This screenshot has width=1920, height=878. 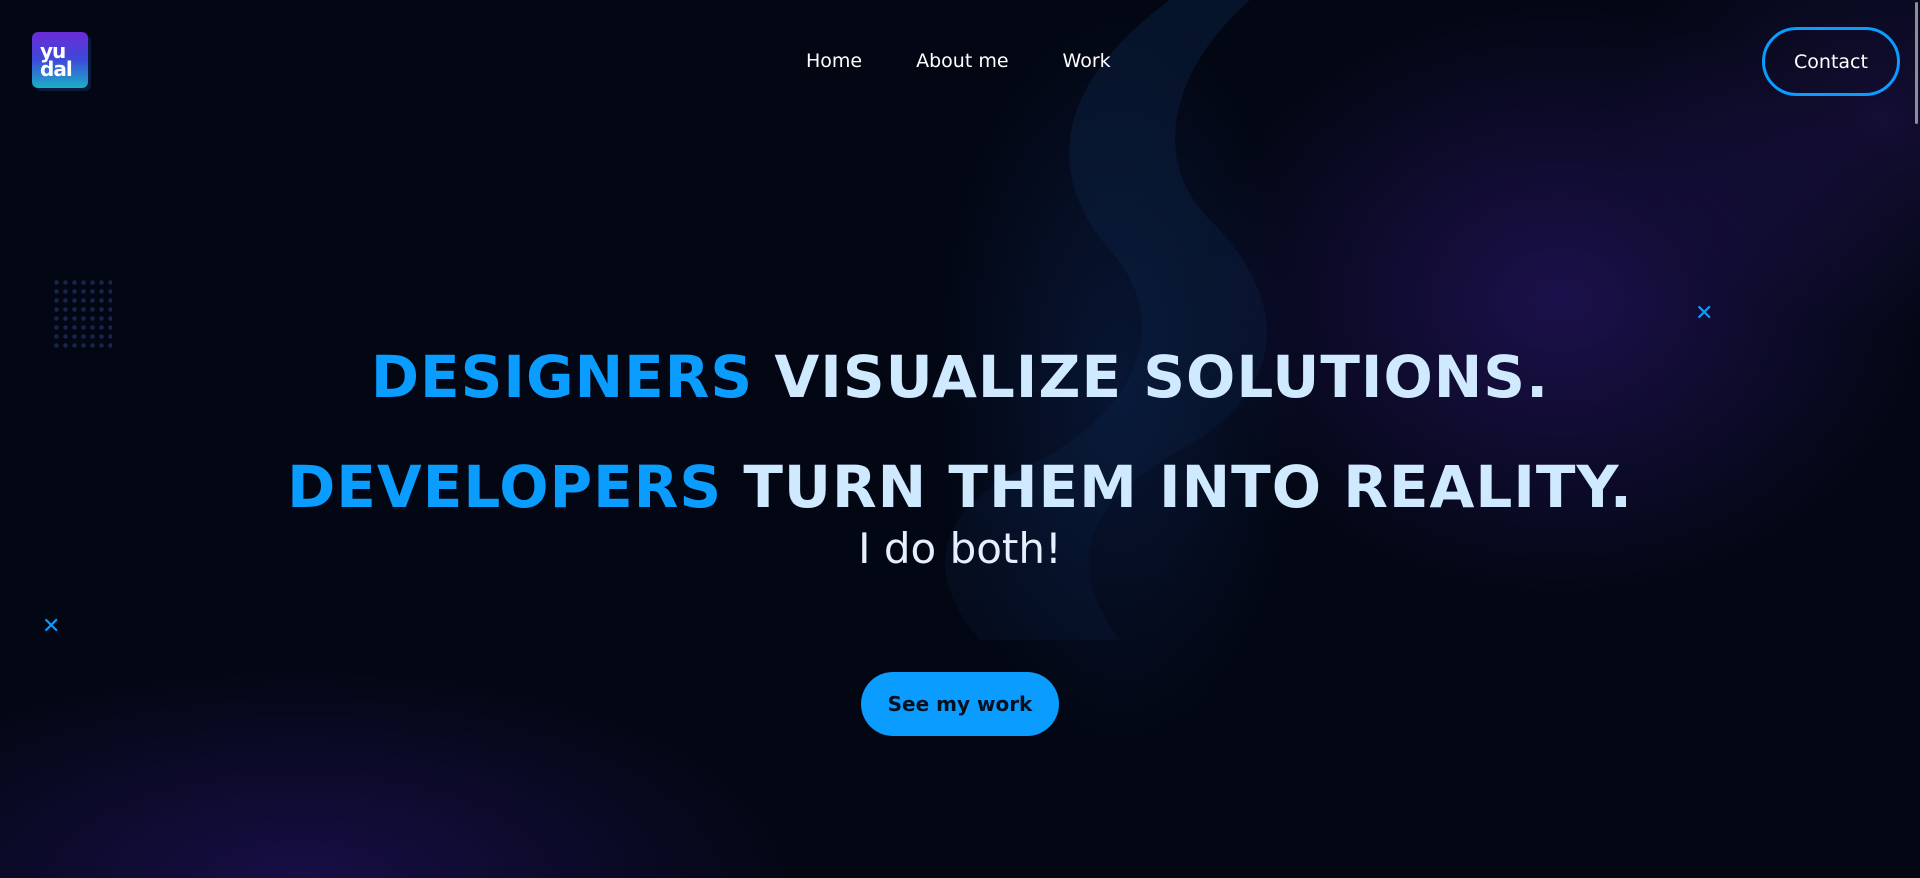 I want to click on headline-line-1: DESIGNERS VISUALIZE SOLUTIONS., so click(x=960, y=377).